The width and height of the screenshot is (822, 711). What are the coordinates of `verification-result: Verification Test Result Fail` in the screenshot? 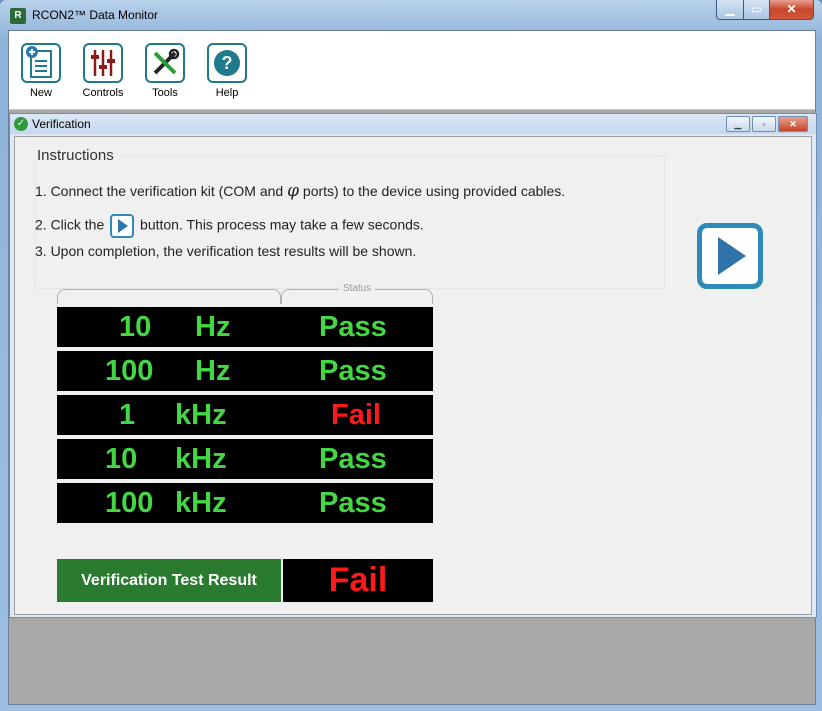 It's located at (245, 580).